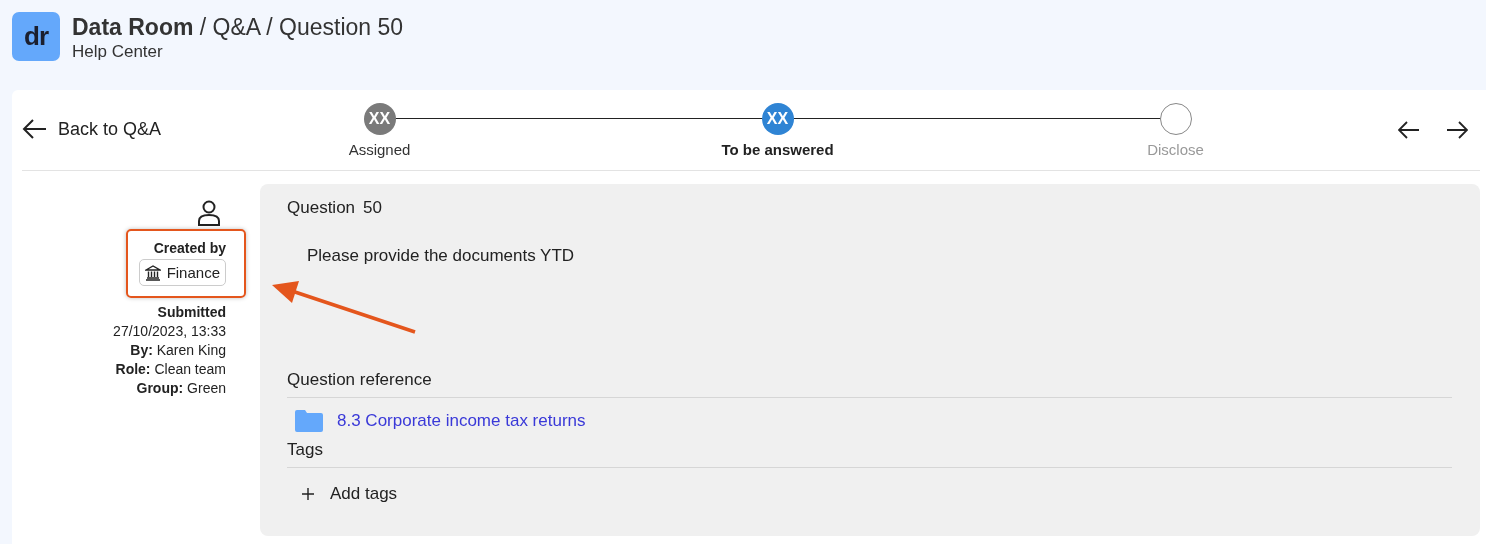 The height and width of the screenshot is (544, 1486). What do you see at coordinates (342, 486) in the screenshot?
I see `add-tags-button: Add tags` at bounding box center [342, 486].